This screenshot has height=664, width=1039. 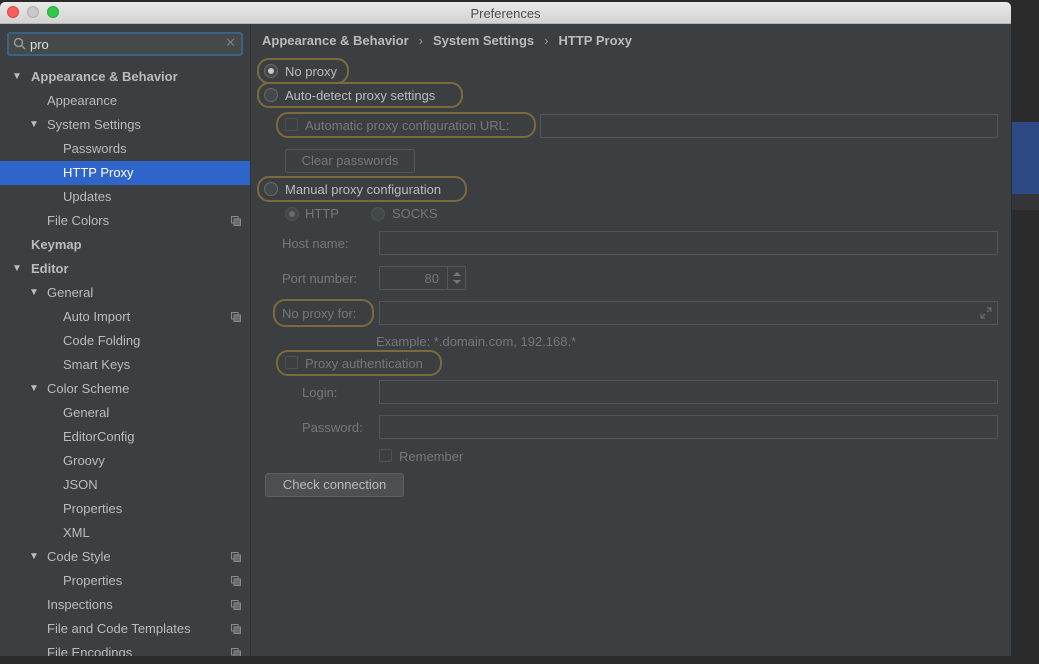 I want to click on sidebar-item: Passwords, so click(x=125, y=149).